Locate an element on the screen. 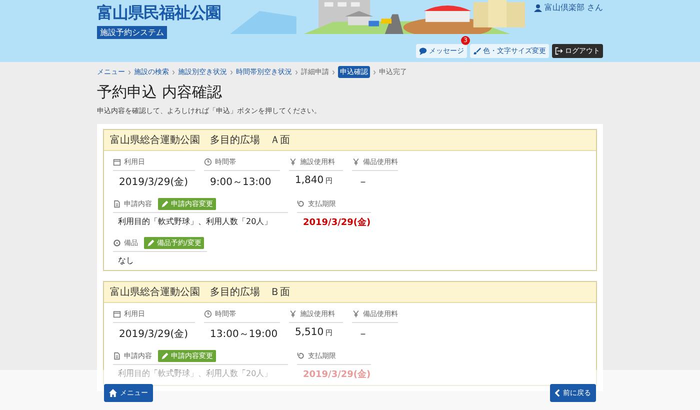 The height and width of the screenshot is (410, 700). brush-icon is located at coordinates (477, 51).